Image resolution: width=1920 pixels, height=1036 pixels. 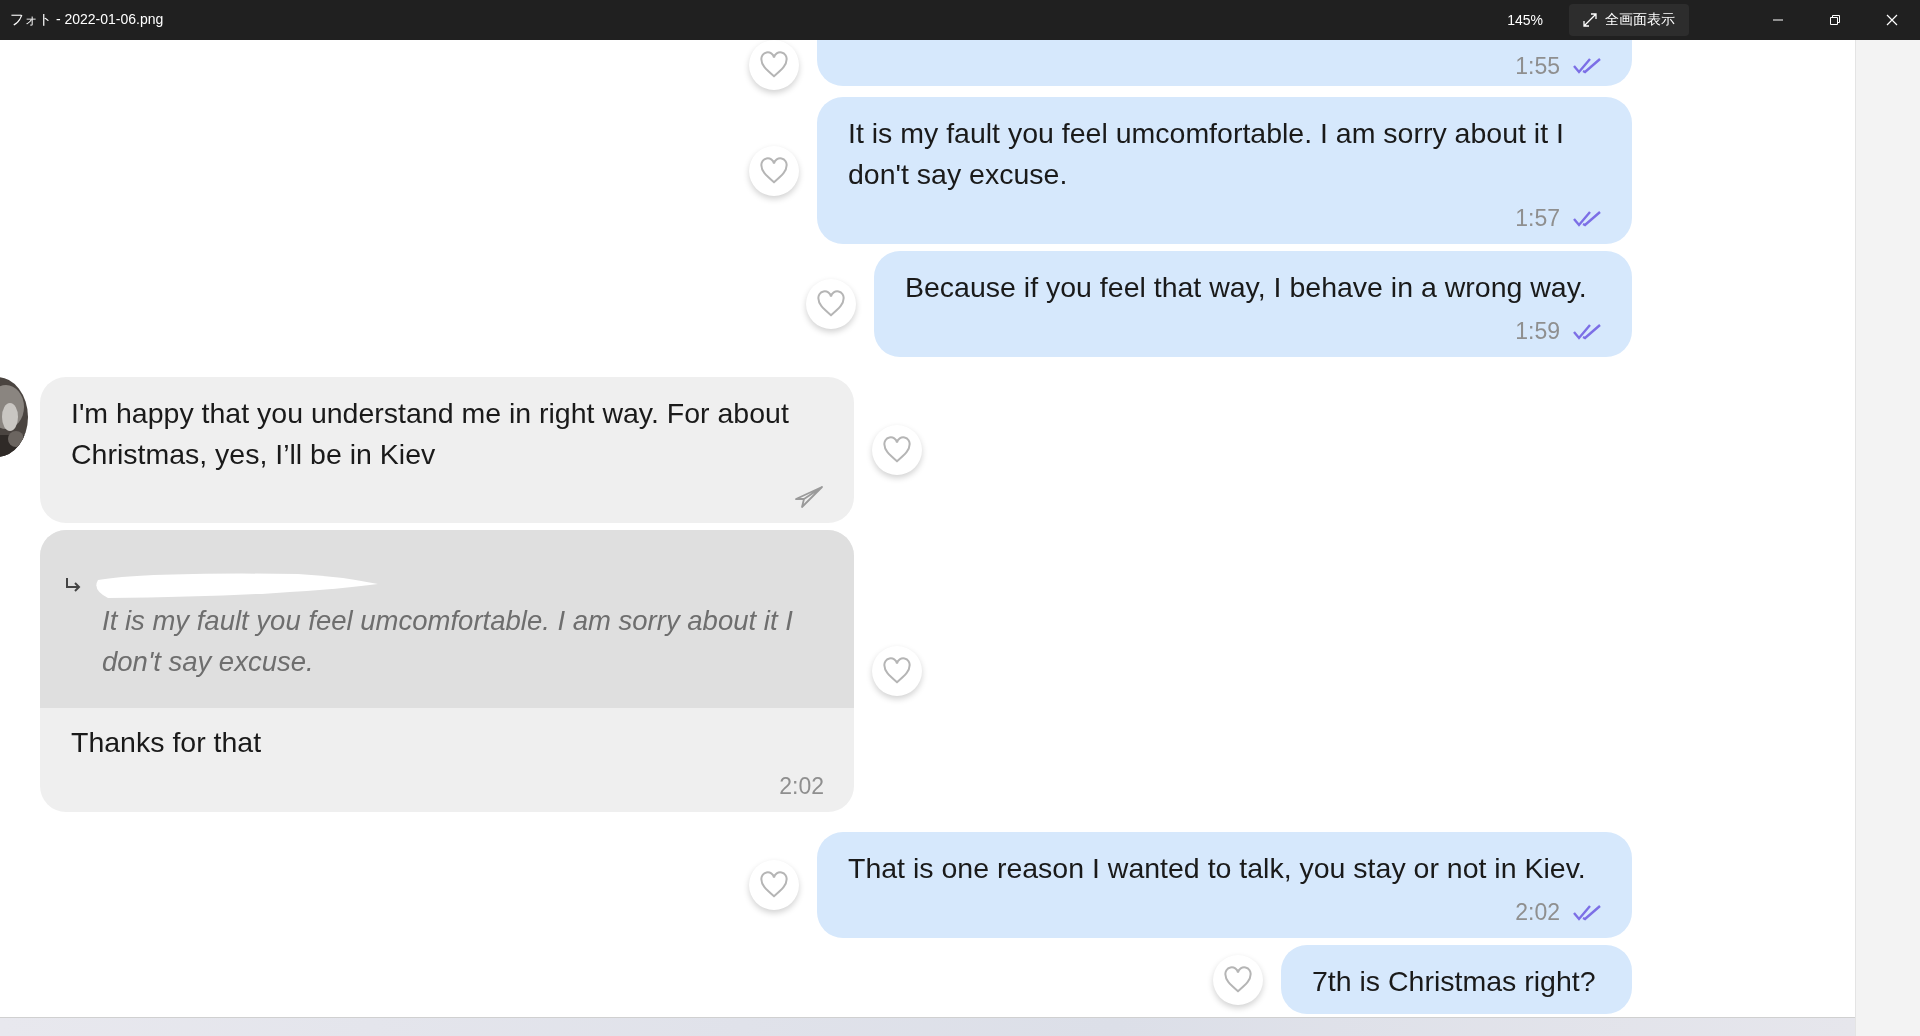 What do you see at coordinates (808, 498) in the screenshot?
I see `reply-icon` at bounding box center [808, 498].